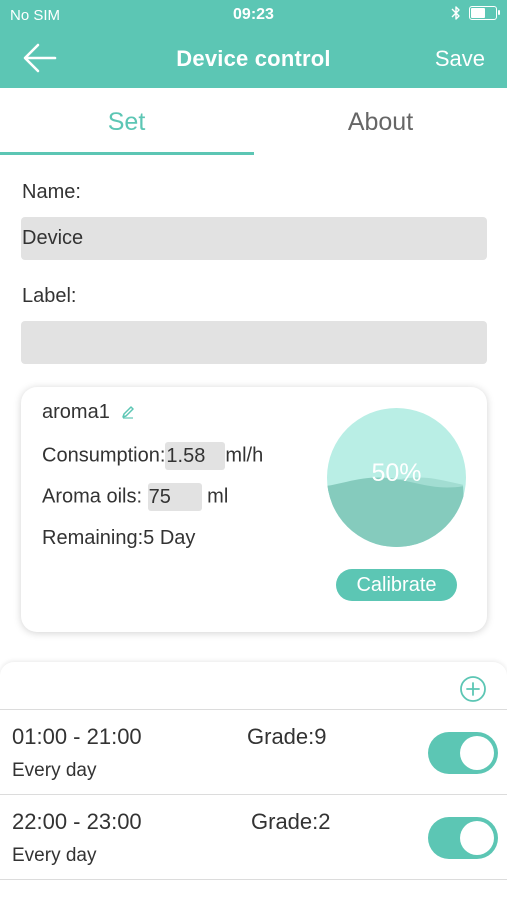  What do you see at coordinates (195, 456) in the screenshot?
I see `consumption-input: 1.58` at bounding box center [195, 456].